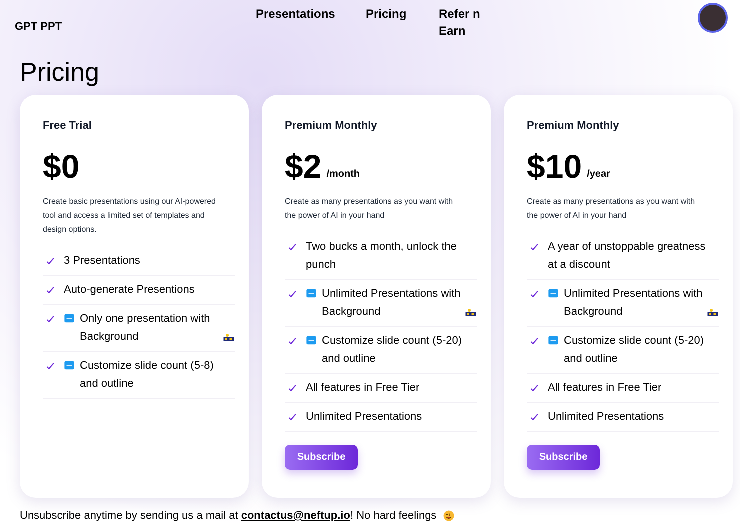 The image size is (740, 532). What do you see at coordinates (61, 166) in the screenshot?
I see `plan-price: $0` at bounding box center [61, 166].